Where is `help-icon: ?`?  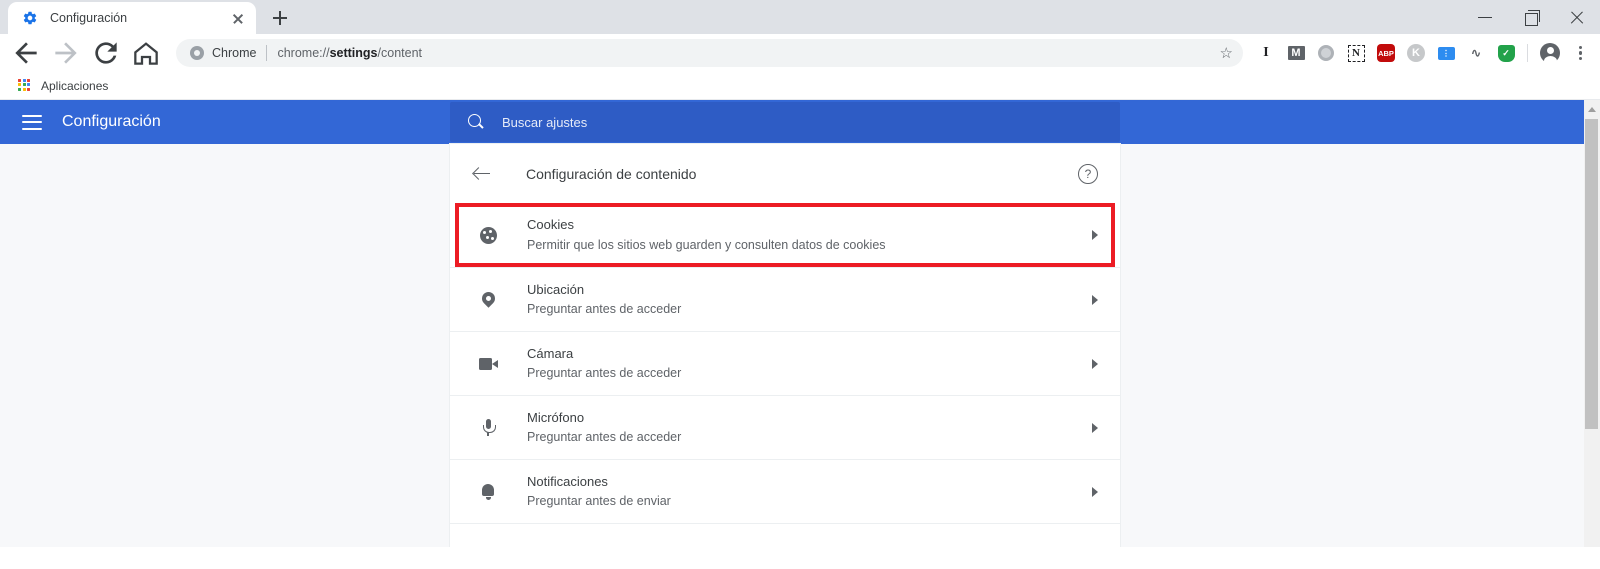 help-icon: ? is located at coordinates (1088, 173).